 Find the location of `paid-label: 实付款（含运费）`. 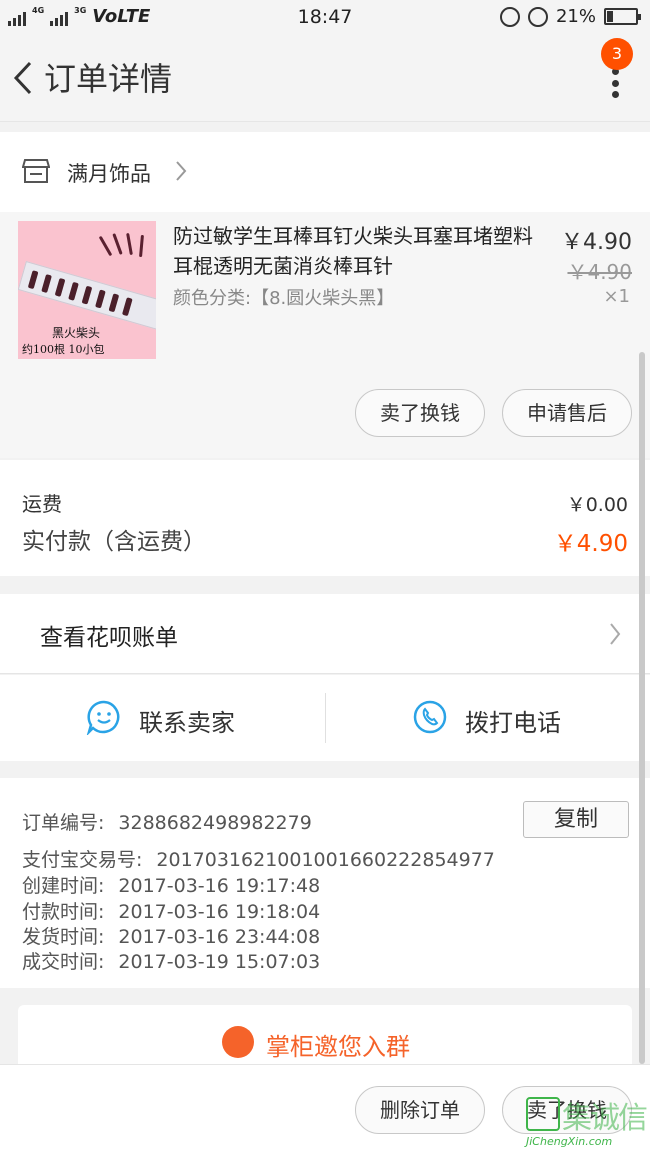

paid-label: 实付款（含运费） is located at coordinates (114, 542).